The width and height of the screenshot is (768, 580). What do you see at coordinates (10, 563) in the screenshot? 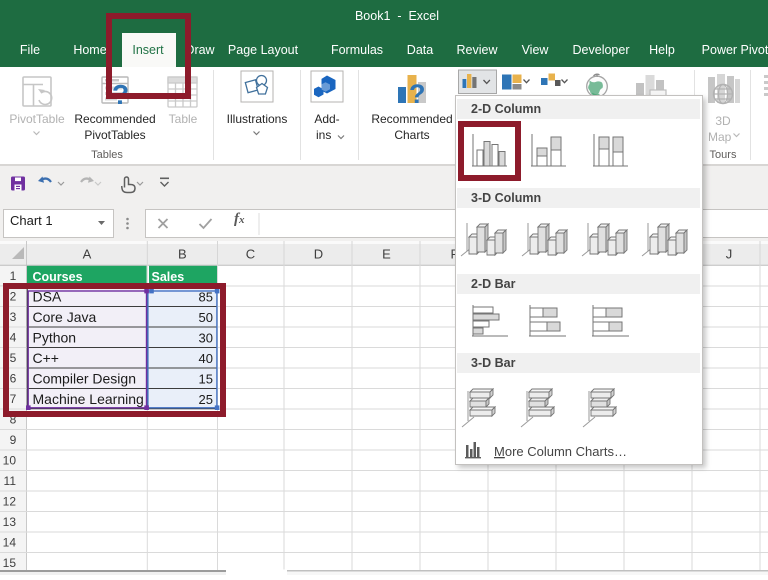
I see `svg-text: 15` at bounding box center [10, 563].